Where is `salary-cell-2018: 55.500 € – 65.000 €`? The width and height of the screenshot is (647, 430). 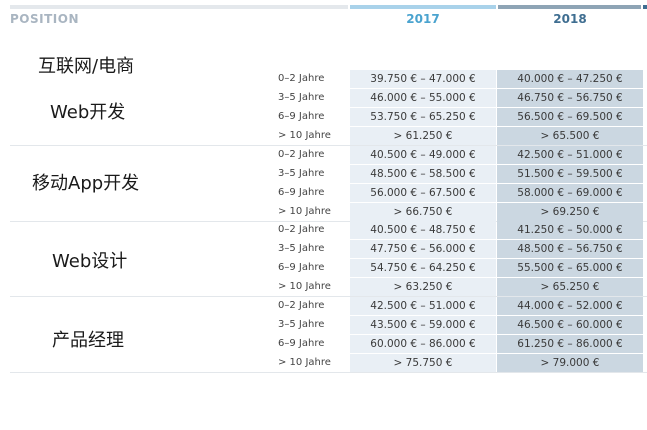 salary-cell-2018: 55.500 € – 65.000 € is located at coordinates (570, 268).